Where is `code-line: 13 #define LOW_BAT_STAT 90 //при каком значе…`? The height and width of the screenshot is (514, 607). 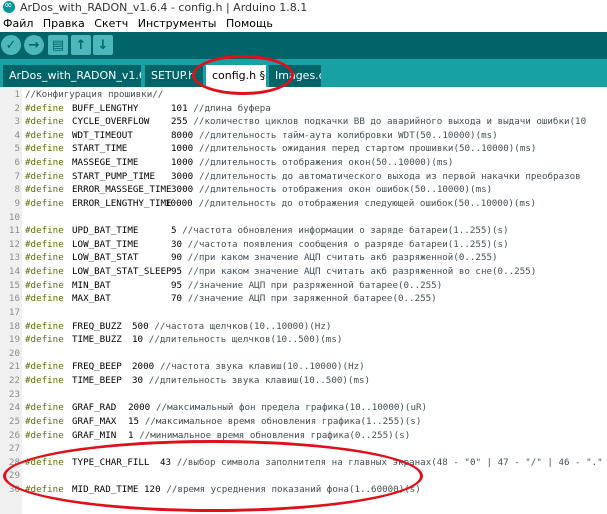 code-line: 13 #define LOW_BAT_STAT 90 //при каком значе… is located at coordinates (303, 257).